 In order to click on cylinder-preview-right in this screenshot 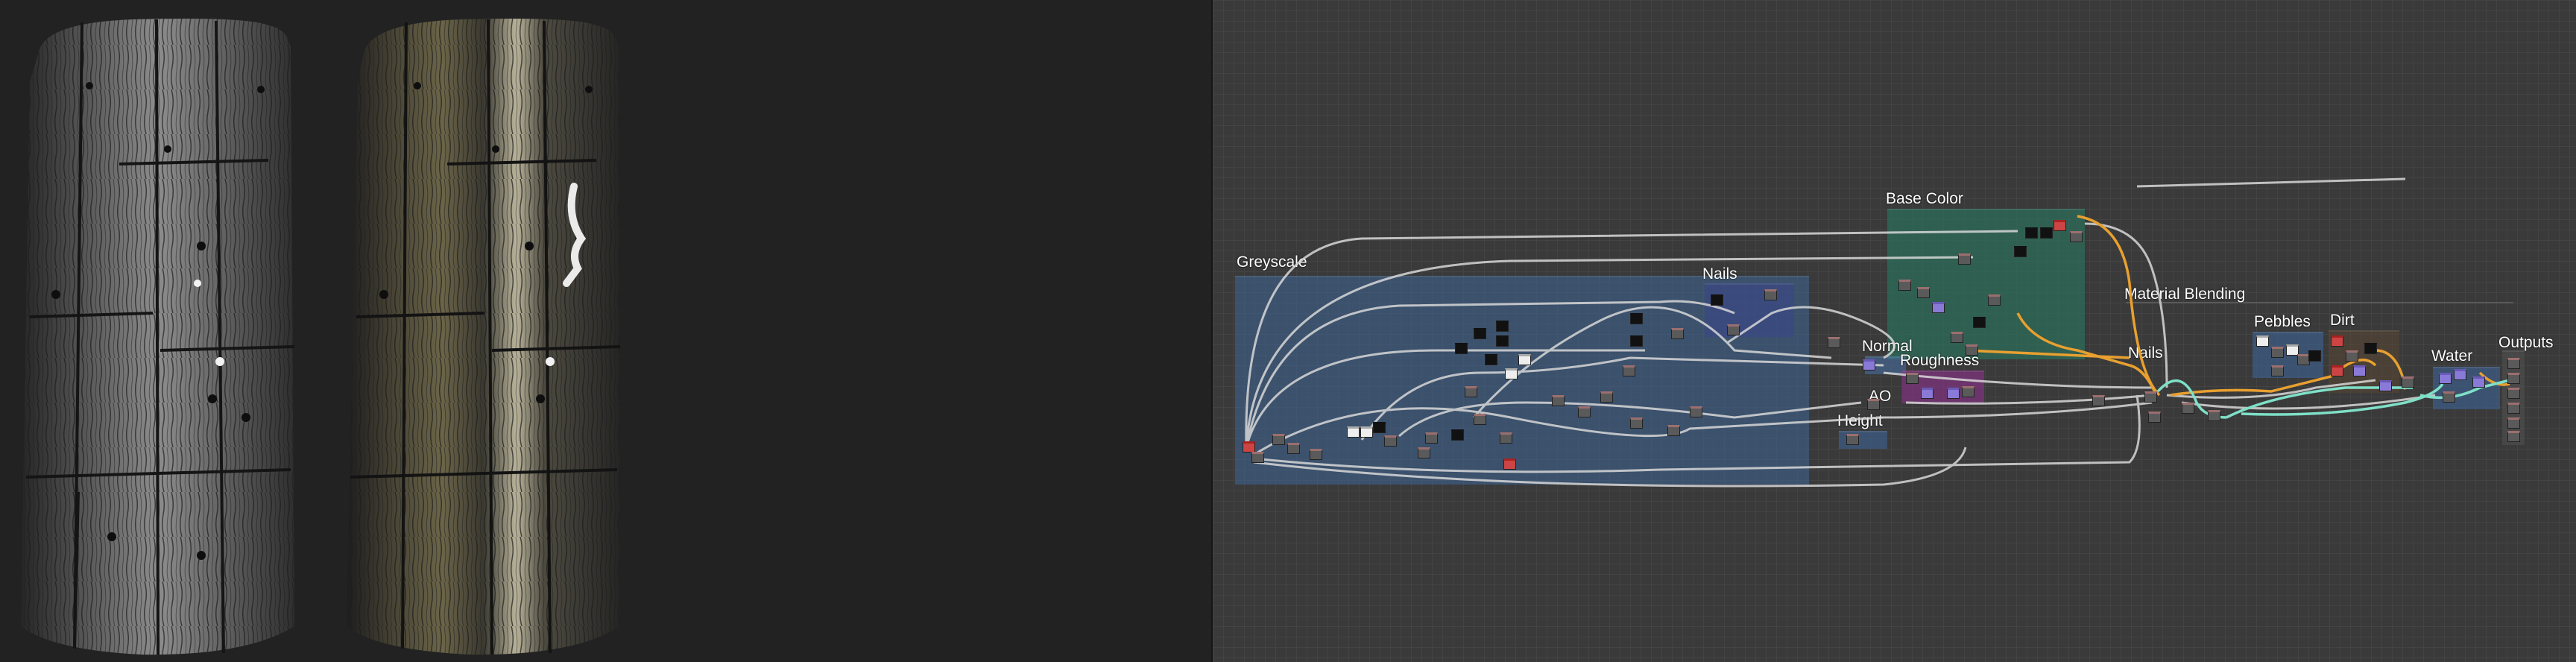, I will do `click(484, 337)`.